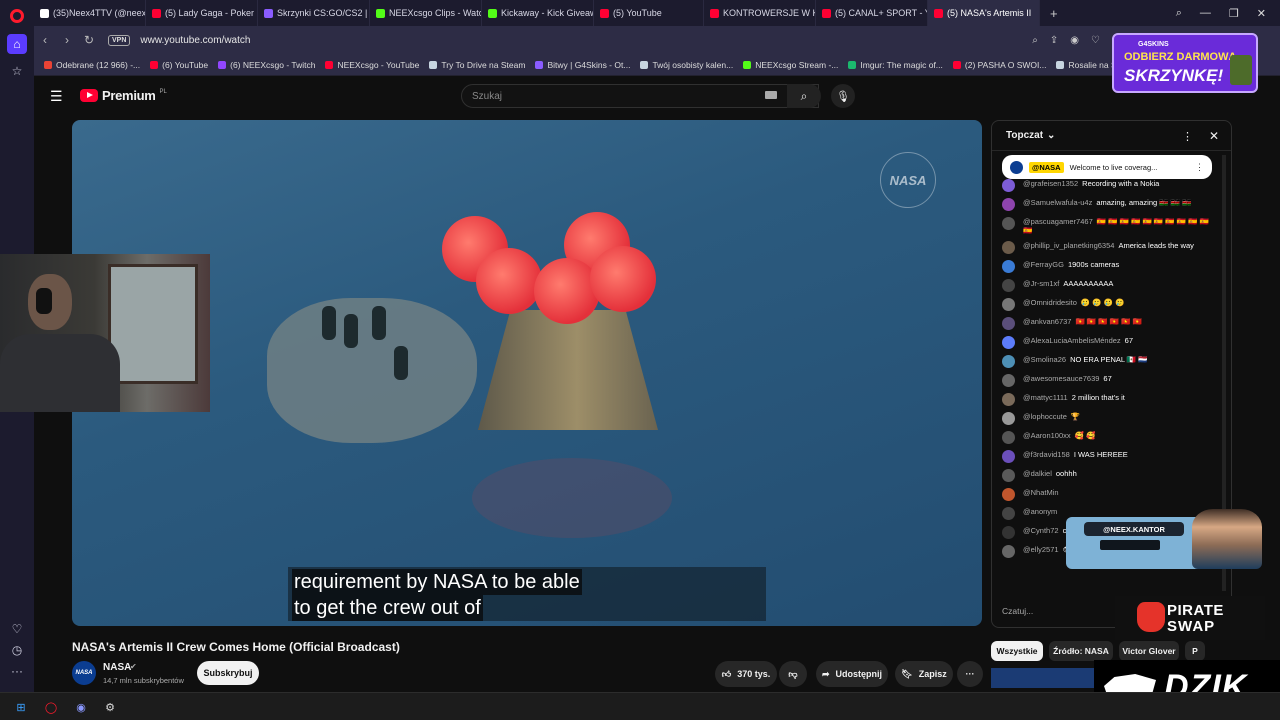 This screenshot has height=720, width=1280. I want to click on save-button: 🔖︎ Zapisz, so click(924, 674).